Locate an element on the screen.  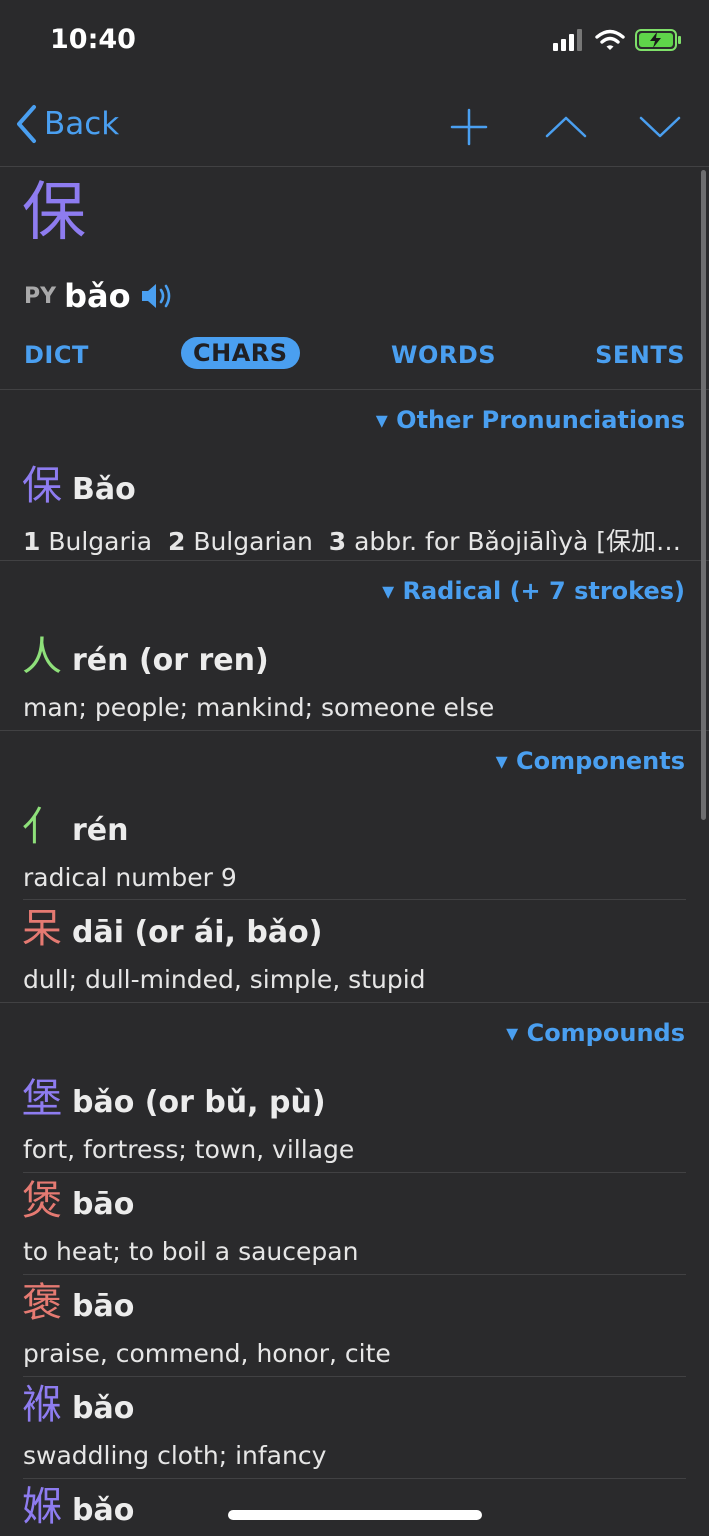
wifi-icon is located at coordinates (610, 39).